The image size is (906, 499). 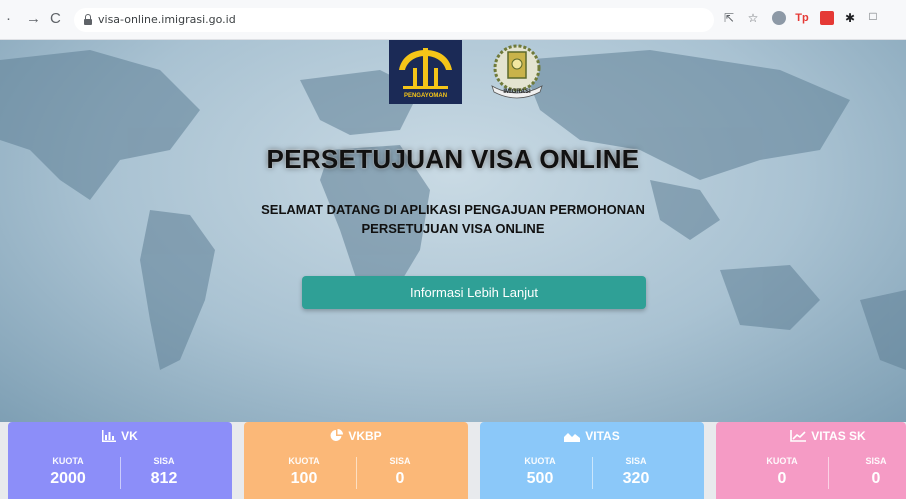 I want to click on quota-column: KUOTA 100, so click(x=304, y=472).